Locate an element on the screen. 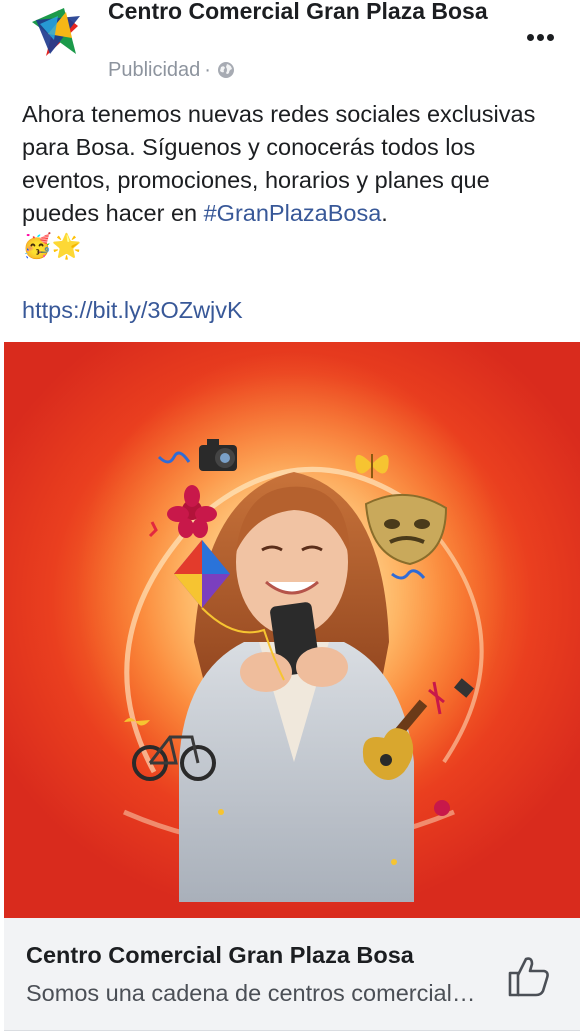  hashtag-link: #GranPlazaBosa is located at coordinates (293, 213).